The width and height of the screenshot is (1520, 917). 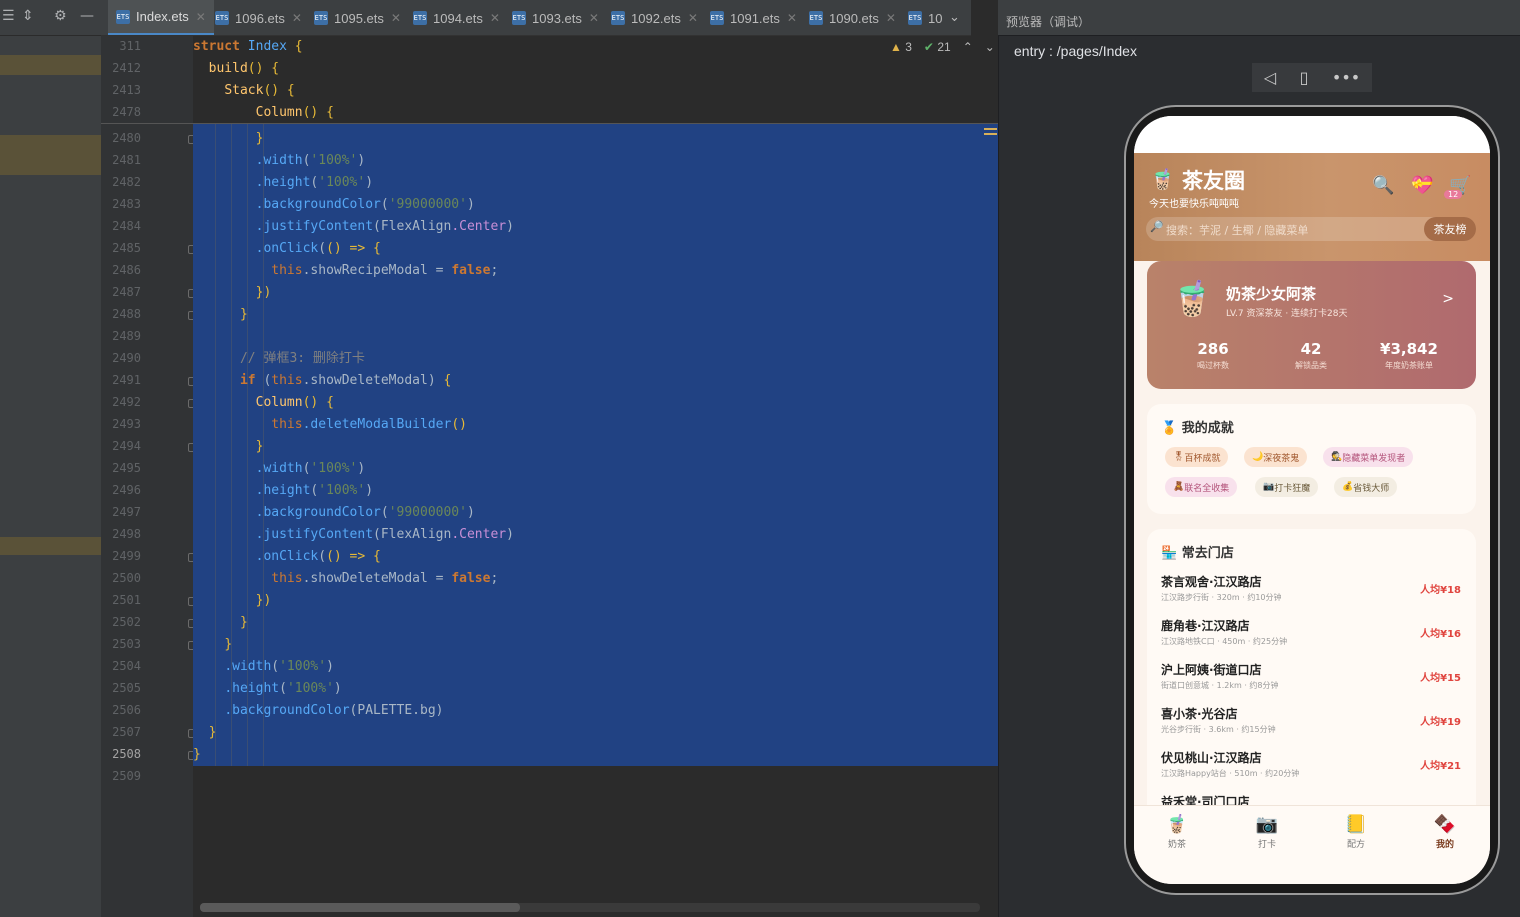 What do you see at coordinates (968, 47) in the screenshot?
I see `chevron-up-icon: ⌃` at bounding box center [968, 47].